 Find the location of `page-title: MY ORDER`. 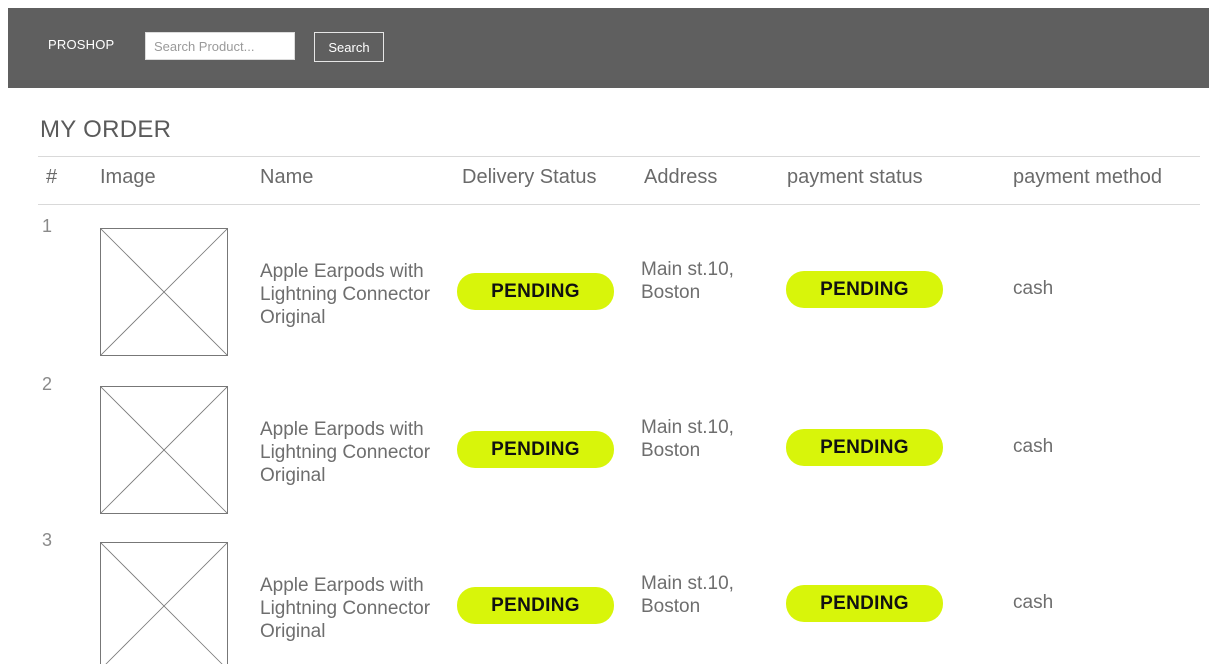

page-title: MY ORDER is located at coordinates (106, 129).